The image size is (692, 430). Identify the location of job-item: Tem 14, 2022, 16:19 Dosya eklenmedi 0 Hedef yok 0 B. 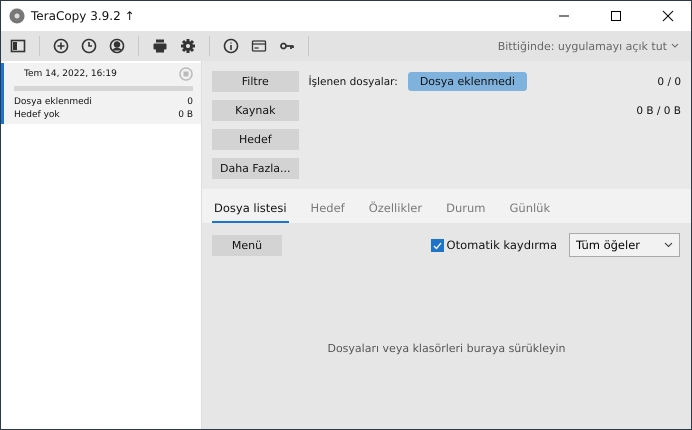
(101, 93).